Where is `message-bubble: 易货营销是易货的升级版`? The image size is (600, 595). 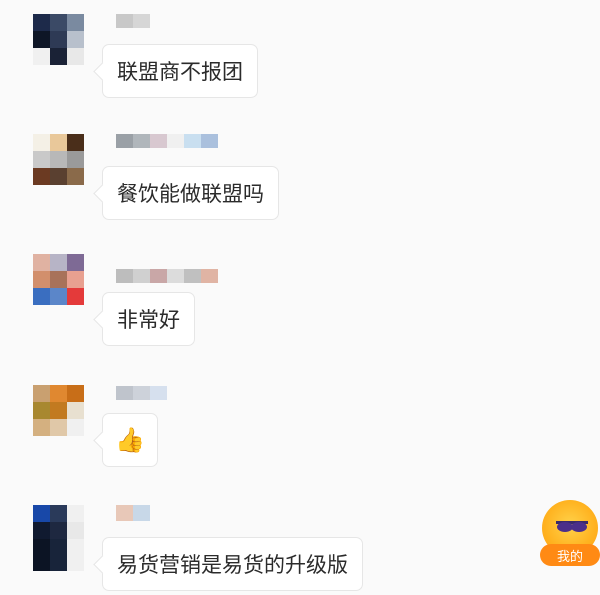
message-bubble: 易货营销是易货的升级版 is located at coordinates (232, 564).